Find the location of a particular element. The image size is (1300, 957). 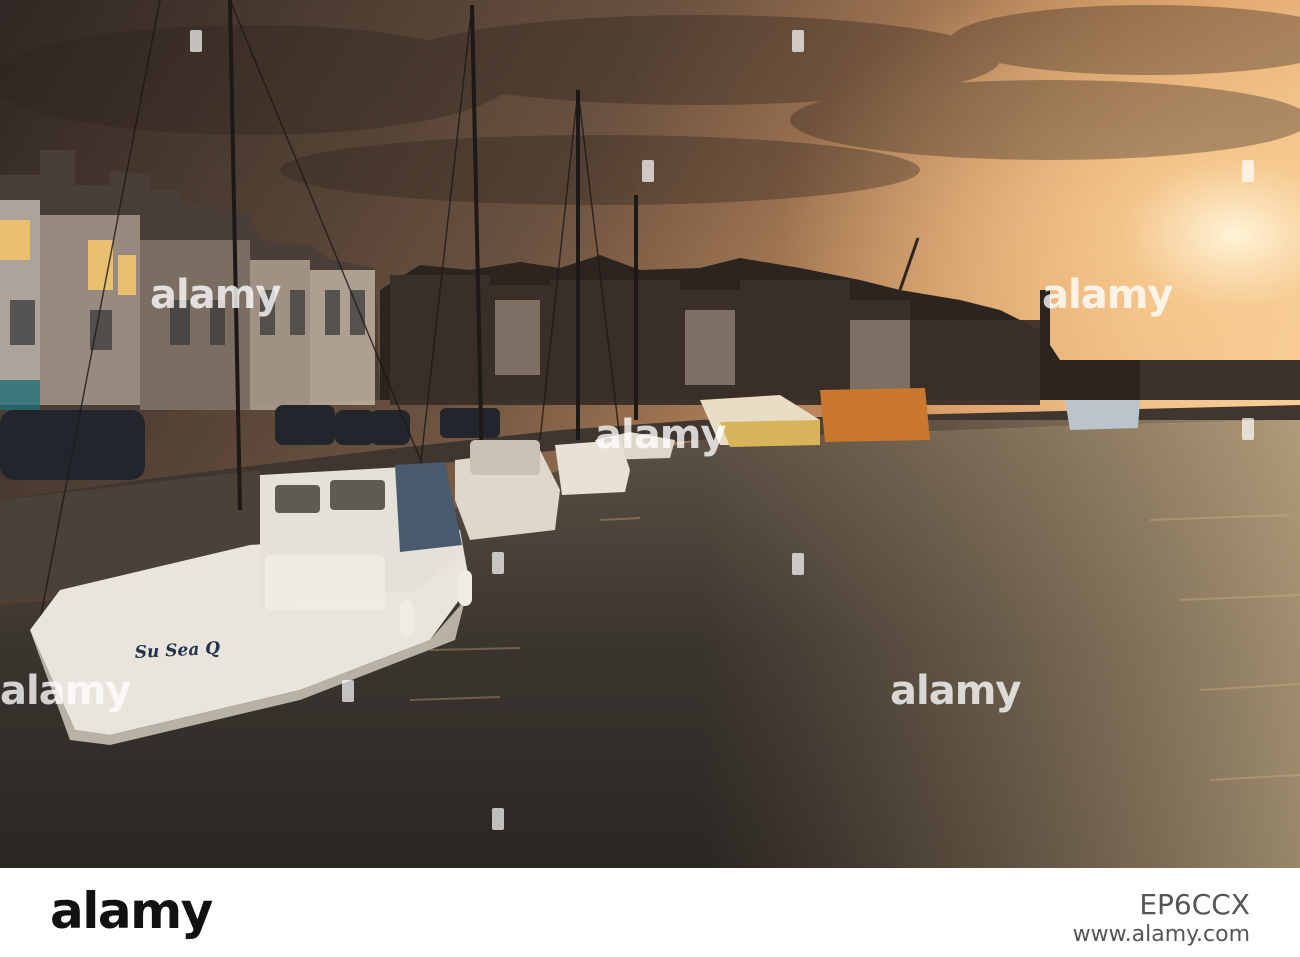

alamy-logo: alamy is located at coordinates (131, 911).